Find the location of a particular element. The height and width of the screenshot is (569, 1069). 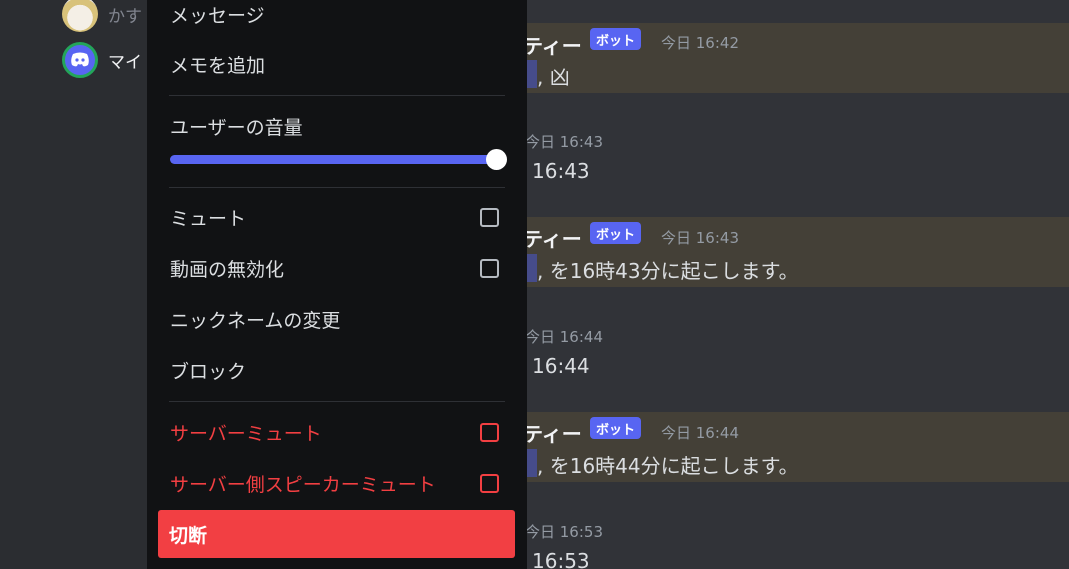

server-deafen-checkbox is located at coordinates (489, 483).